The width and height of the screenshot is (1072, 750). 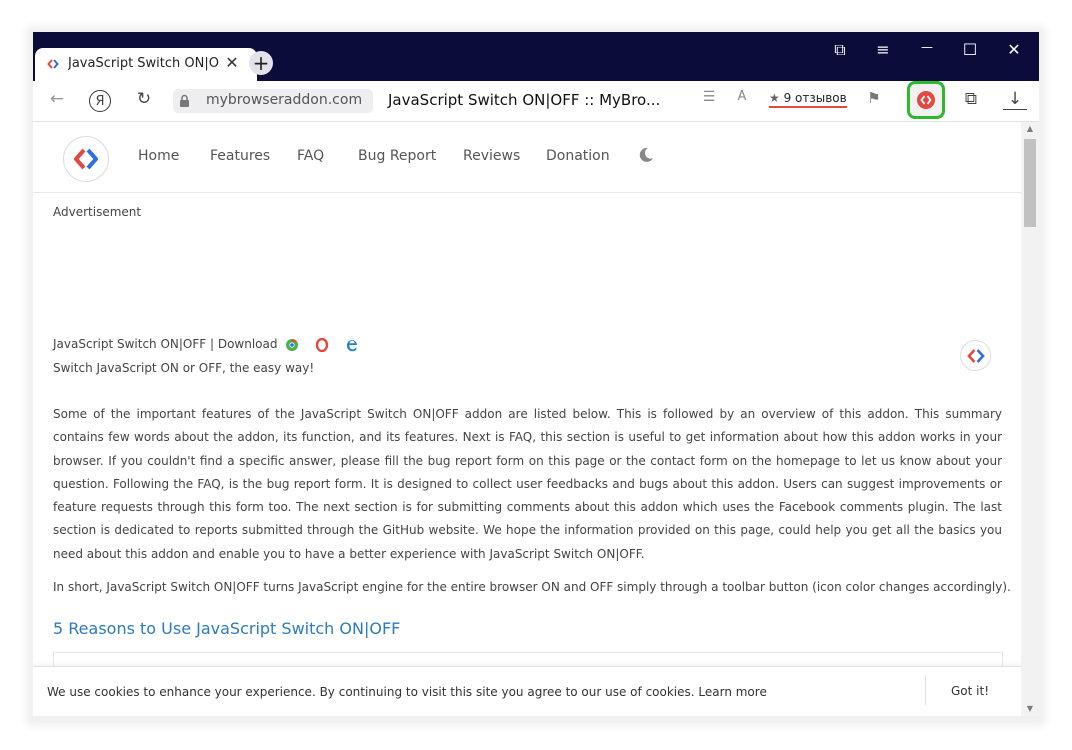 I want to click on star-icon: ★, so click(x=774, y=98).